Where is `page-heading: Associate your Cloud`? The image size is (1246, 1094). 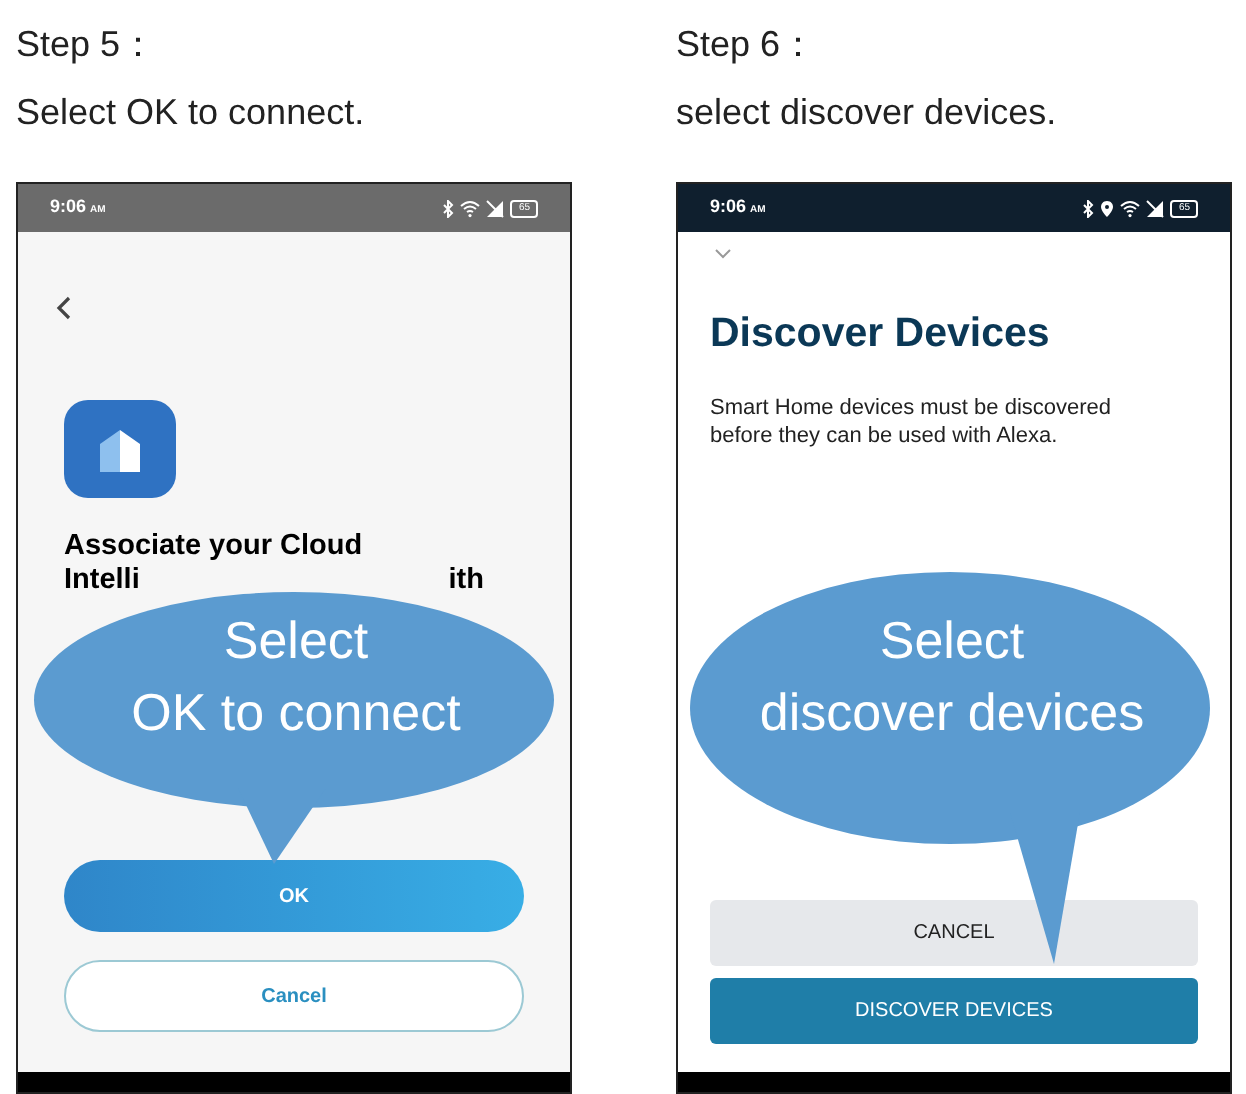 page-heading: Associate your Cloud is located at coordinates (213, 547).